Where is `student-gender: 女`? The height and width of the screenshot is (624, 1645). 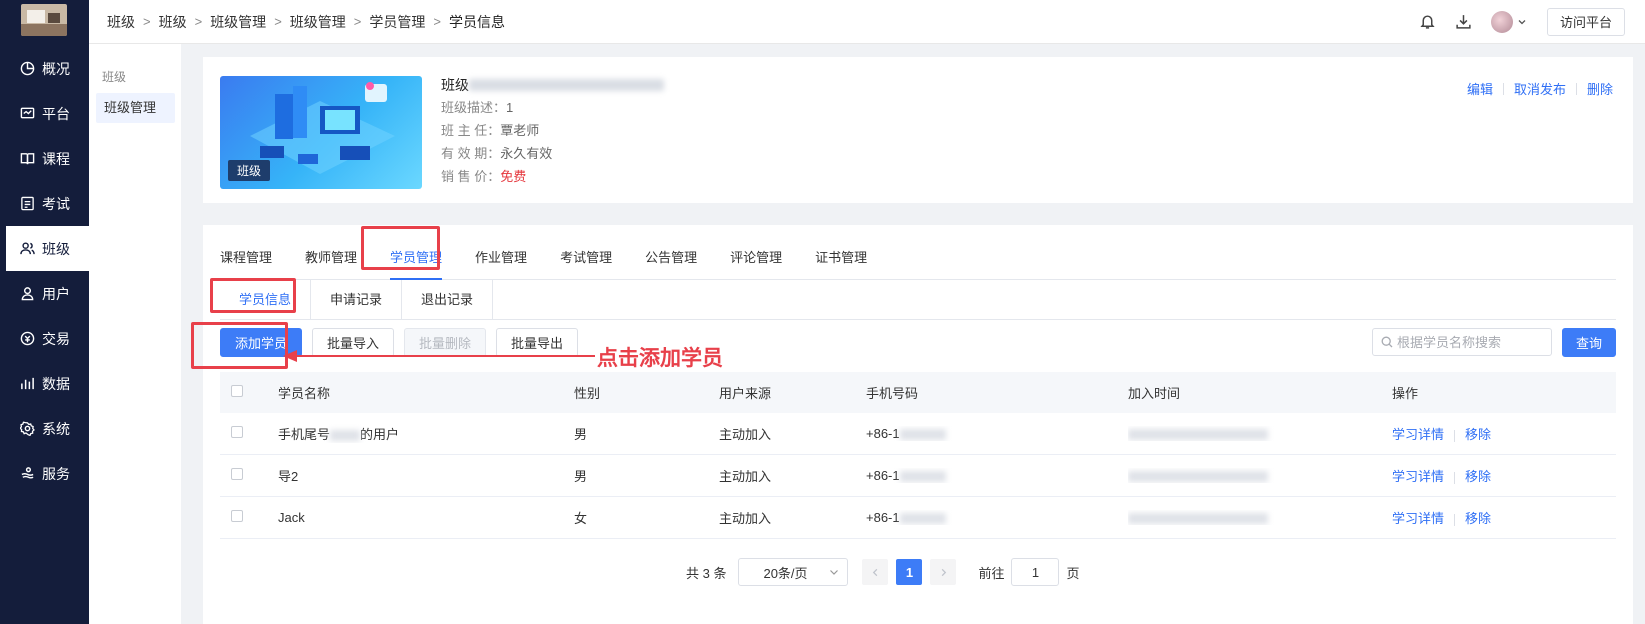
student-gender: 女 is located at coordinates (581, 518).